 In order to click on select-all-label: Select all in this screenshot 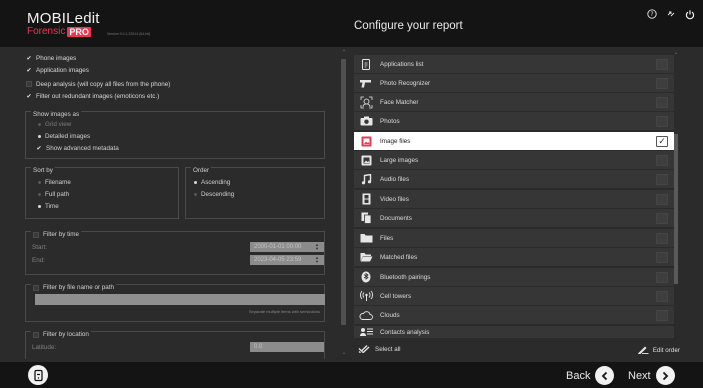, I will do `click(388, 349)`.